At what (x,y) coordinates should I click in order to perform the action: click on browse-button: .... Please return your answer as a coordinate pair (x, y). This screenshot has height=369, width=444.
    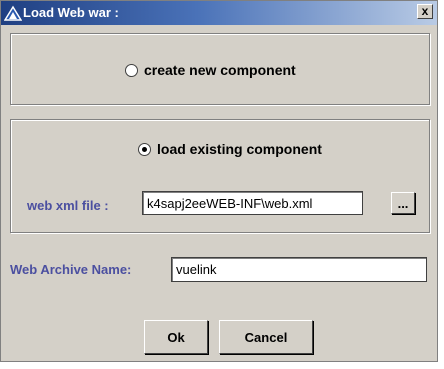
    Looking at the image, I should click on (403, 203).